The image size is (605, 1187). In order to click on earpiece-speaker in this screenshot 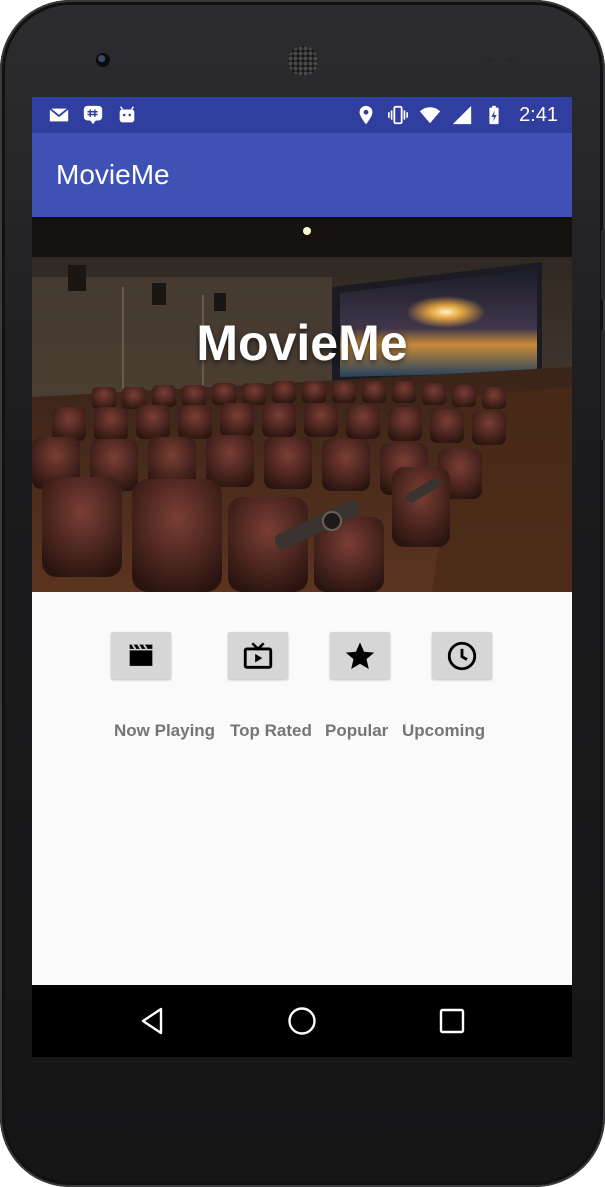, I will do `click(303, 61)`.